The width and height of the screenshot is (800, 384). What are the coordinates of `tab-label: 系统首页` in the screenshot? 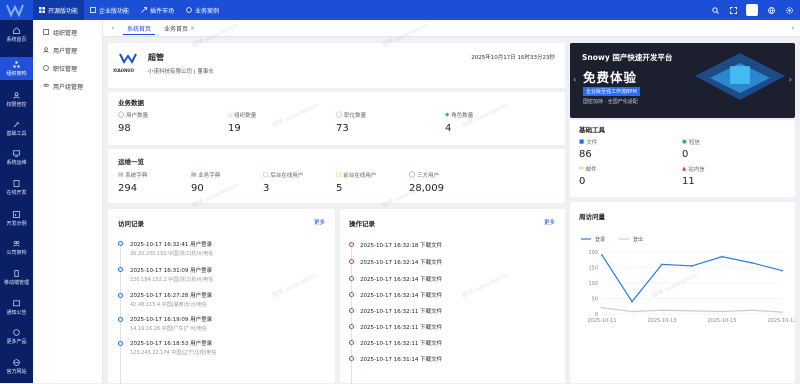 It's located at (139, 29).